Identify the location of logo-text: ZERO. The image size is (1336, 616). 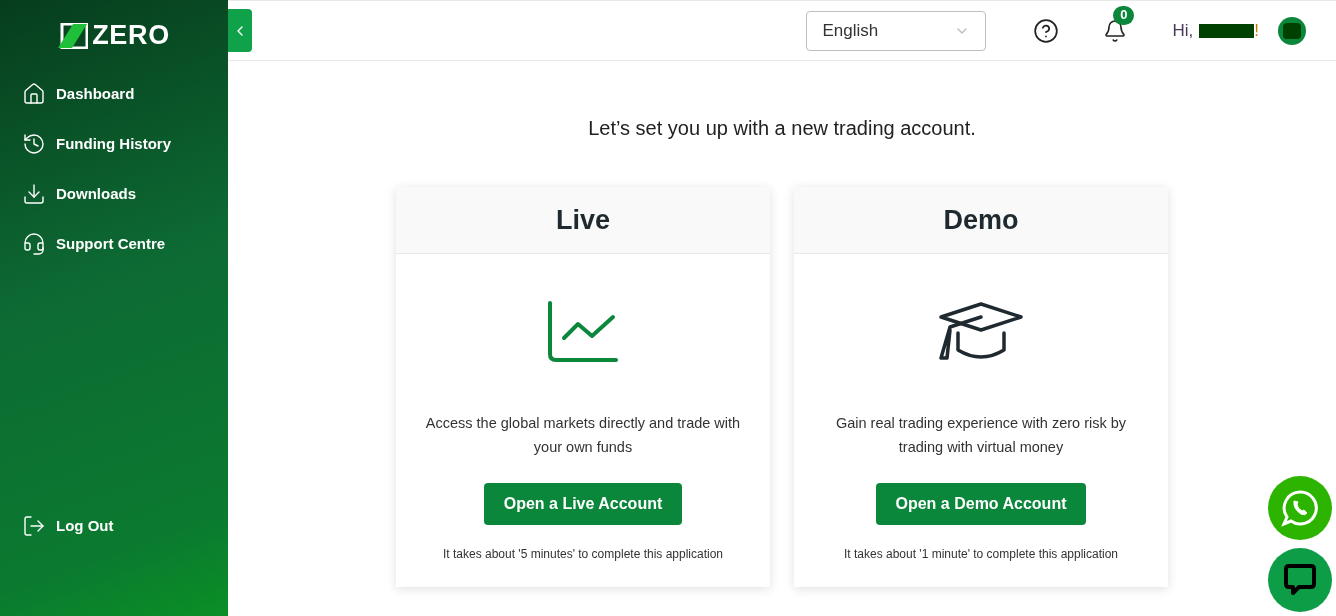
(131, 35).